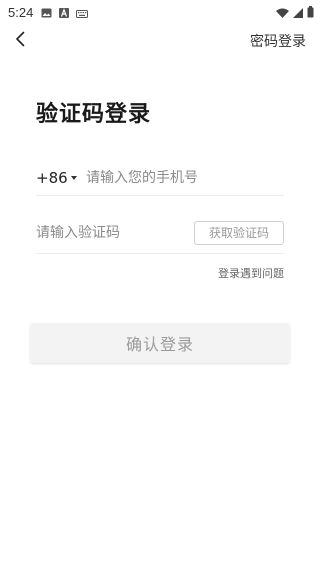  I want to click on notification-icons, so click(65, 12).